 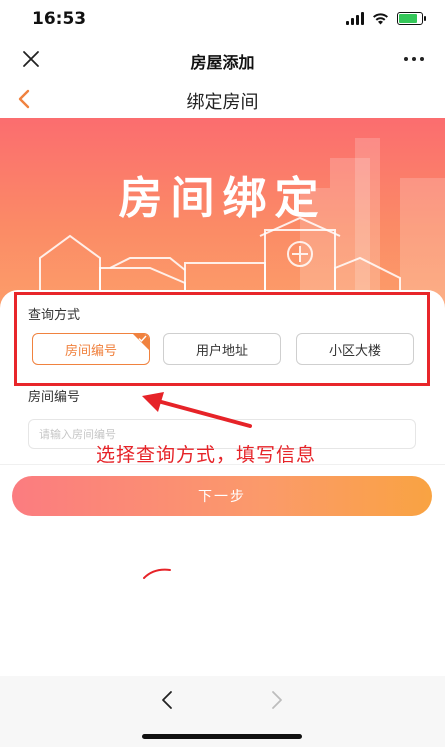 What do you see at coordinates (222, 102) in the screenshot?
I see `page-title: 绑定房间` at bounding box center [222, 102].